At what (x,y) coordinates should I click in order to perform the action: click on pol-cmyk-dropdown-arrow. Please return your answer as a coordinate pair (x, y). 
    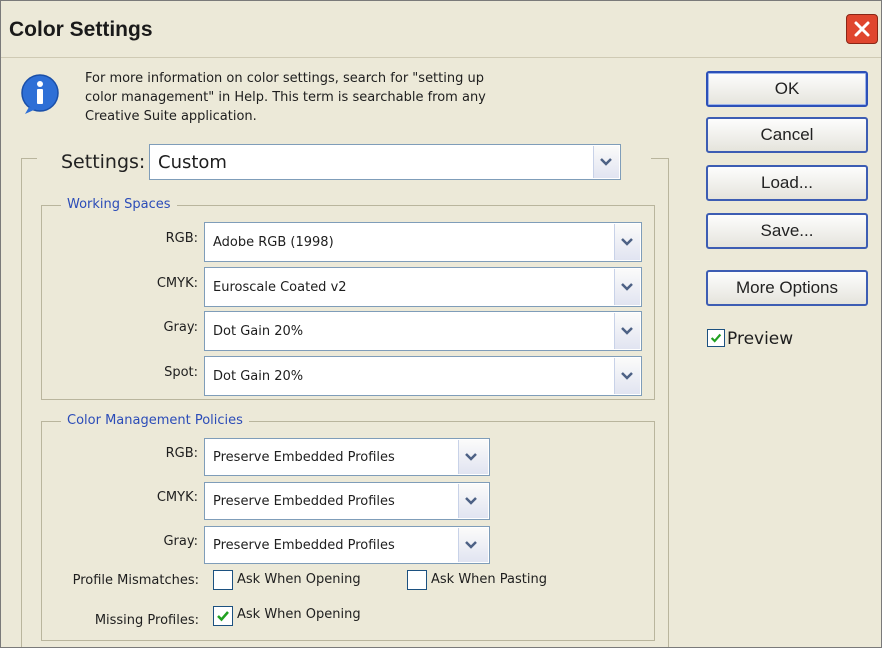
    Looking at the image, I should click on (473, 501).